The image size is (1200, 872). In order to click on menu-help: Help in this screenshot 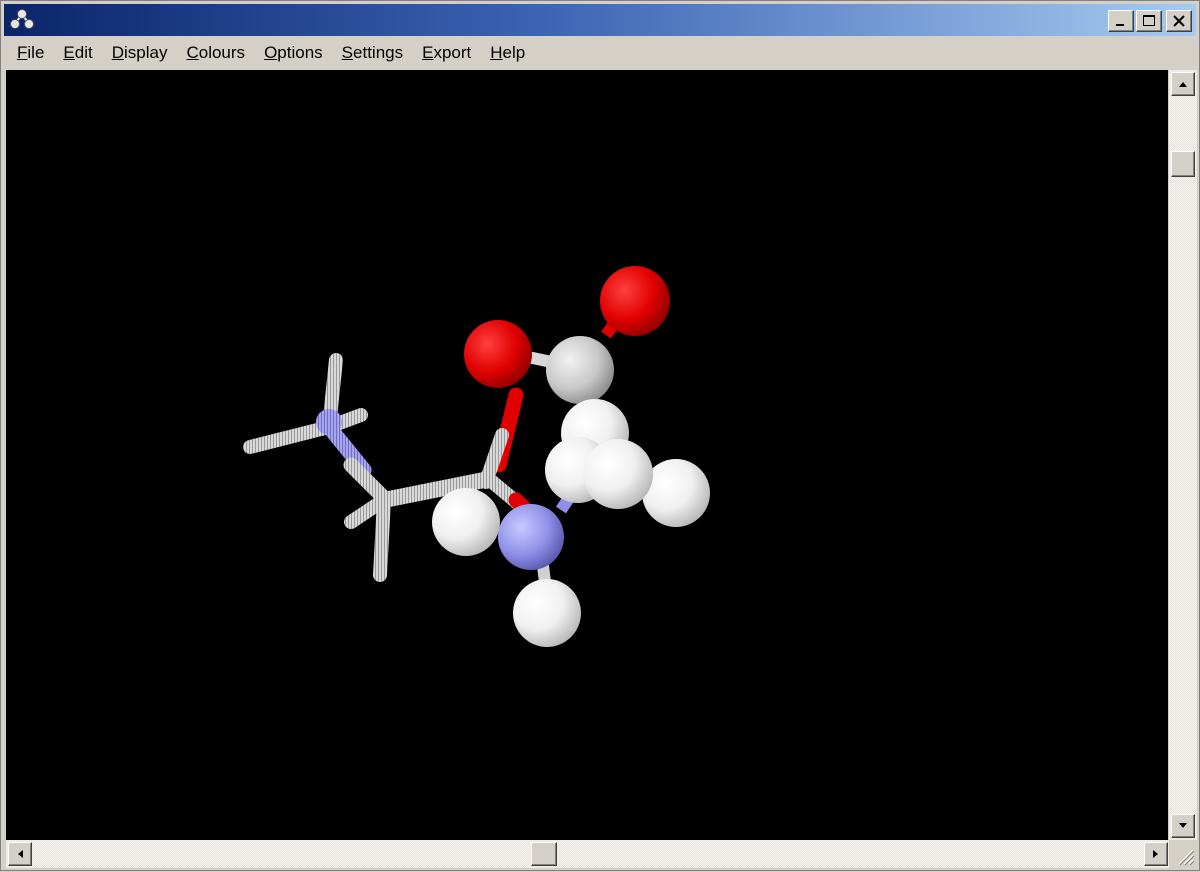, I will do `click(507, 53)`.